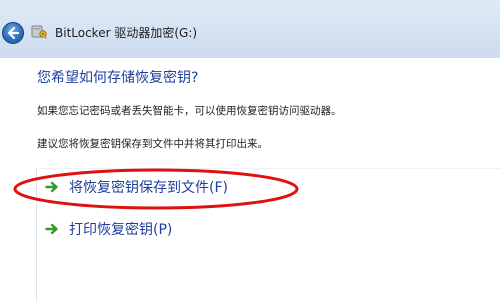 The height and width of the screenshot is (302, 500). What do you see at coordinates (118, 78) in the screenshot?
I see `page-heading: 您希望如何存储恢复密钥?` at bounding box center [118, 78].